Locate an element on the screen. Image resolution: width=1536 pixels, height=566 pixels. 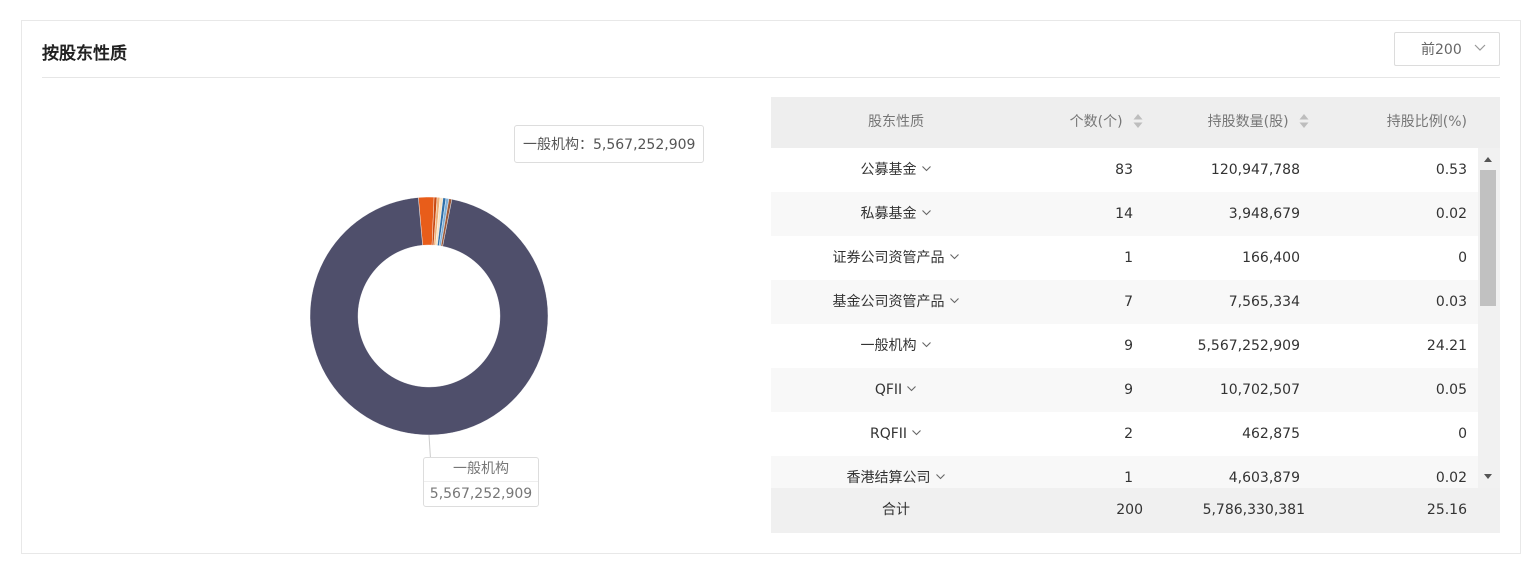
cell-nature: 证券公司资管产品 is located at coordinates (896, 258).